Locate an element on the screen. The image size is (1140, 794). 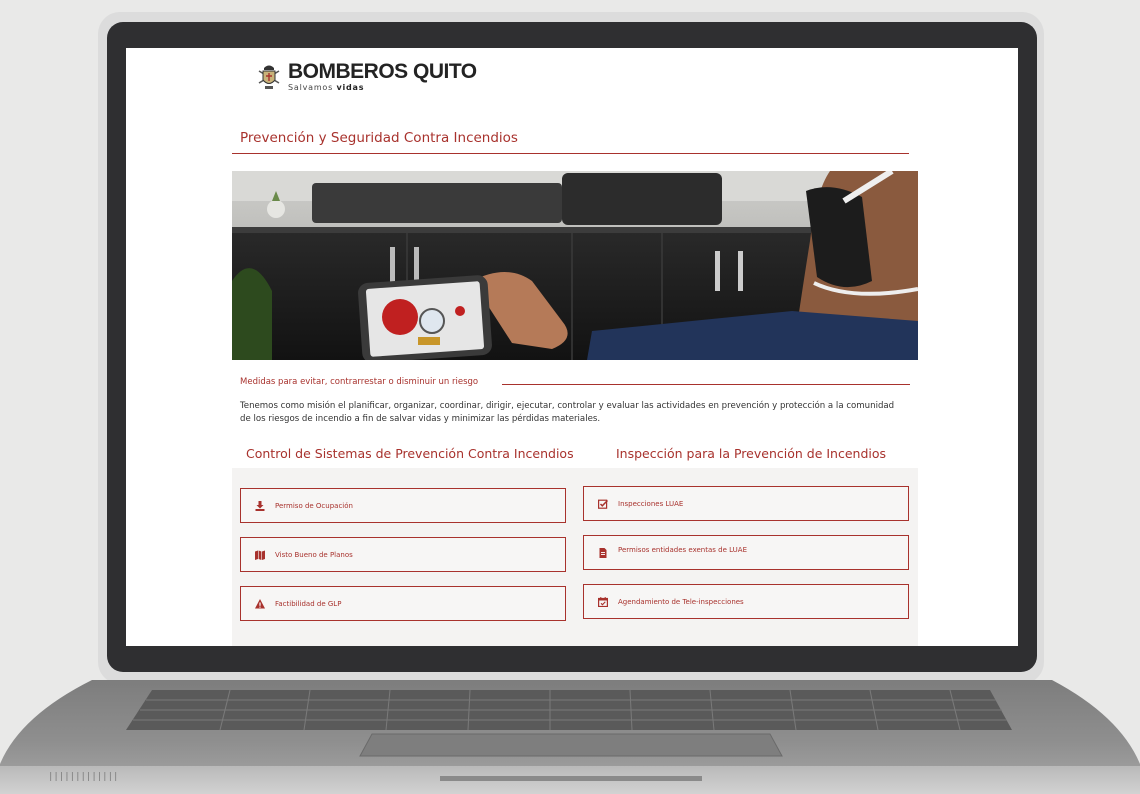
factibilidad-glp-button: Factibilidad de GLP is located at coordinates (403, 603).